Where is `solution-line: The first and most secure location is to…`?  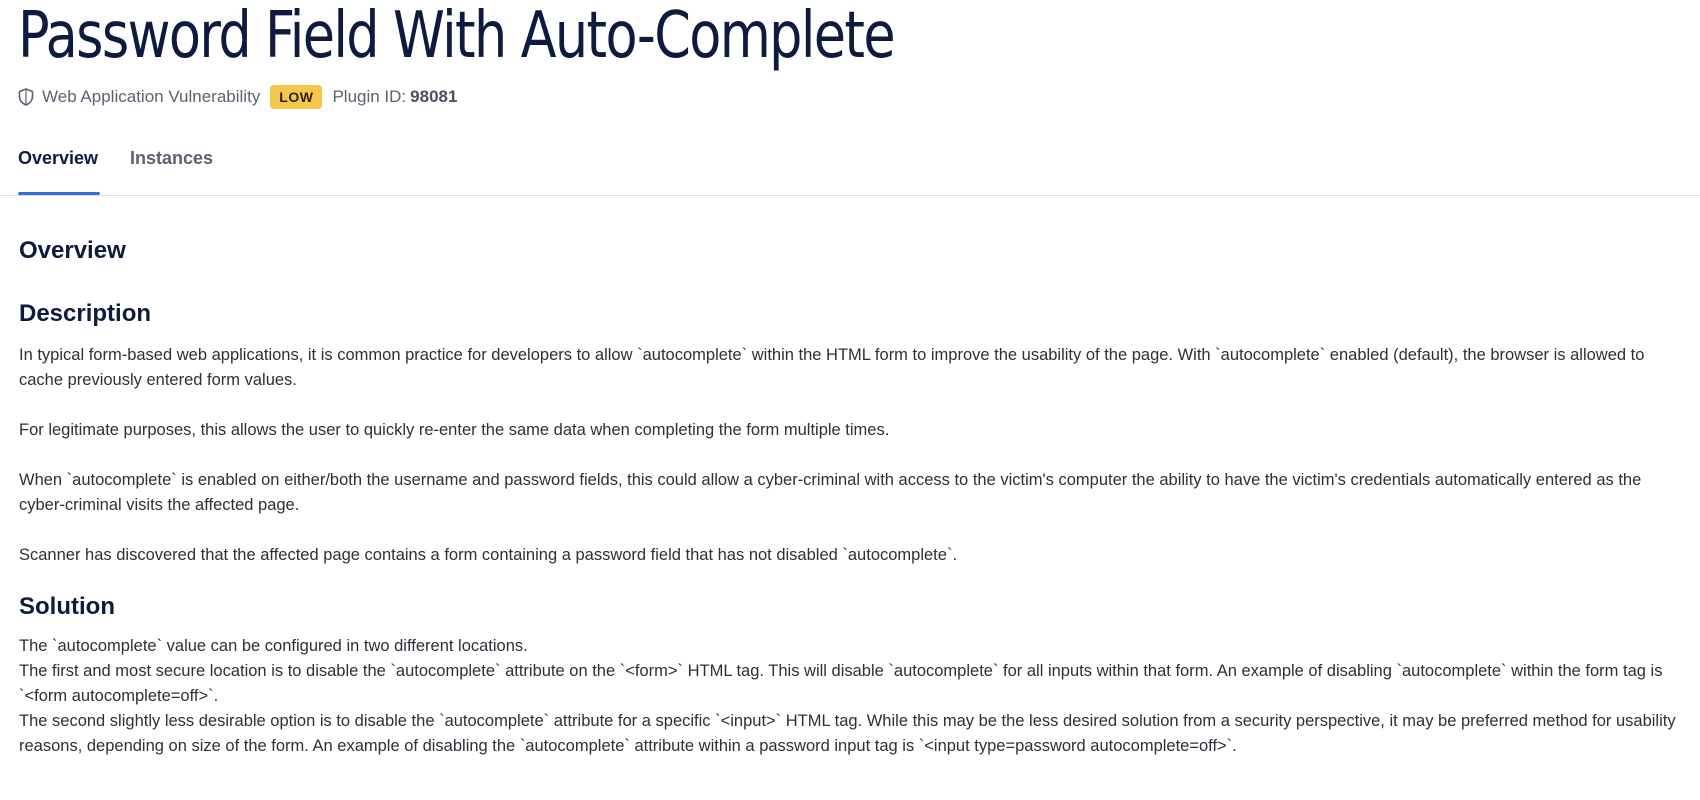
solution-line: The first and most secure location is to… is located at coordinates (841, 683).